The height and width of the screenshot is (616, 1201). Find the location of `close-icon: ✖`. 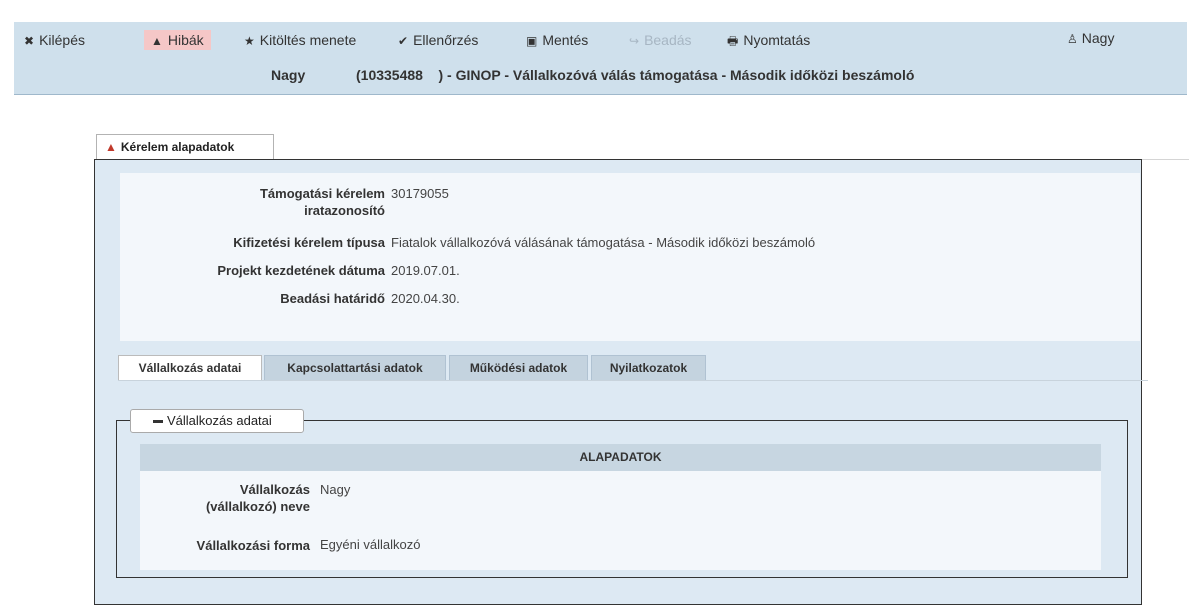

close-icon: ✖ is located at coordinates (29, 41).